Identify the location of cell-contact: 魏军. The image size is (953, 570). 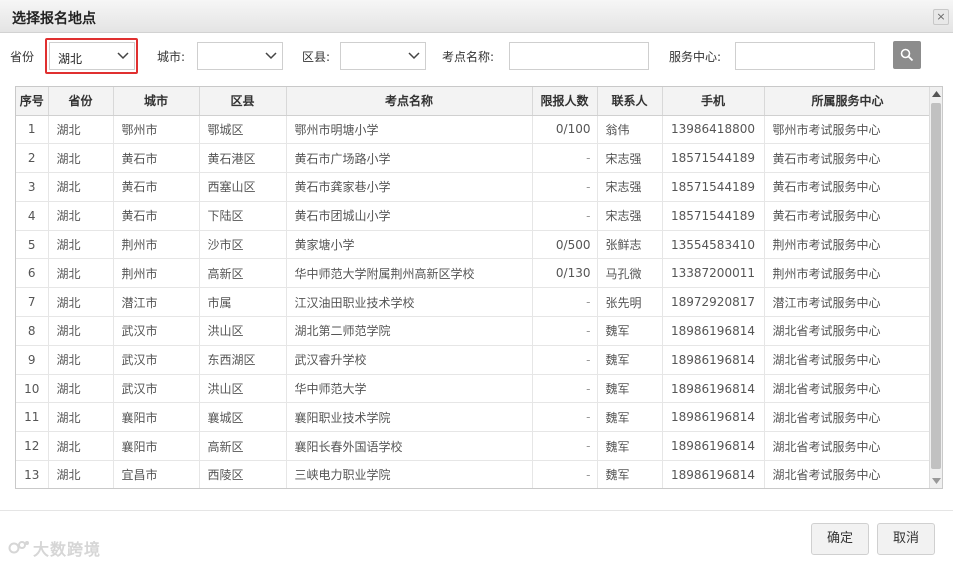
(630, 417).